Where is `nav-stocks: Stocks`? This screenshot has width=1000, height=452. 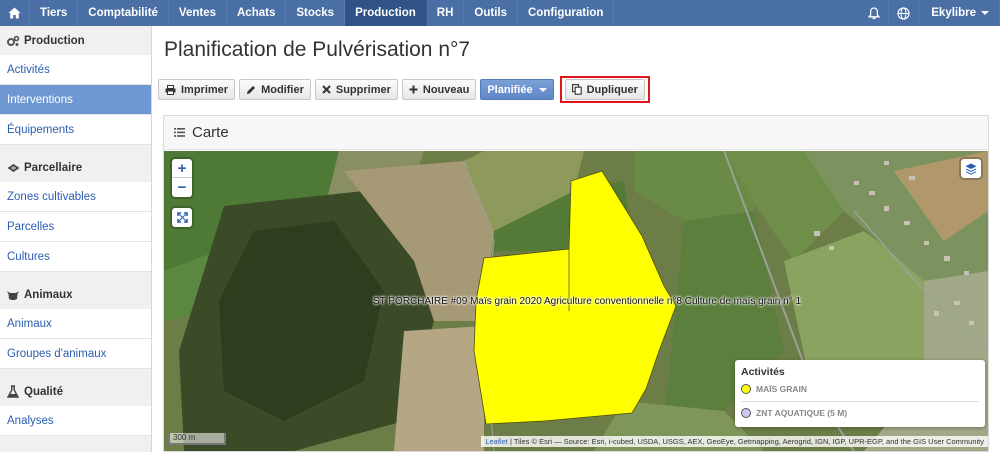 nav-stocks: Stocks is located at coordinates (316, 13).